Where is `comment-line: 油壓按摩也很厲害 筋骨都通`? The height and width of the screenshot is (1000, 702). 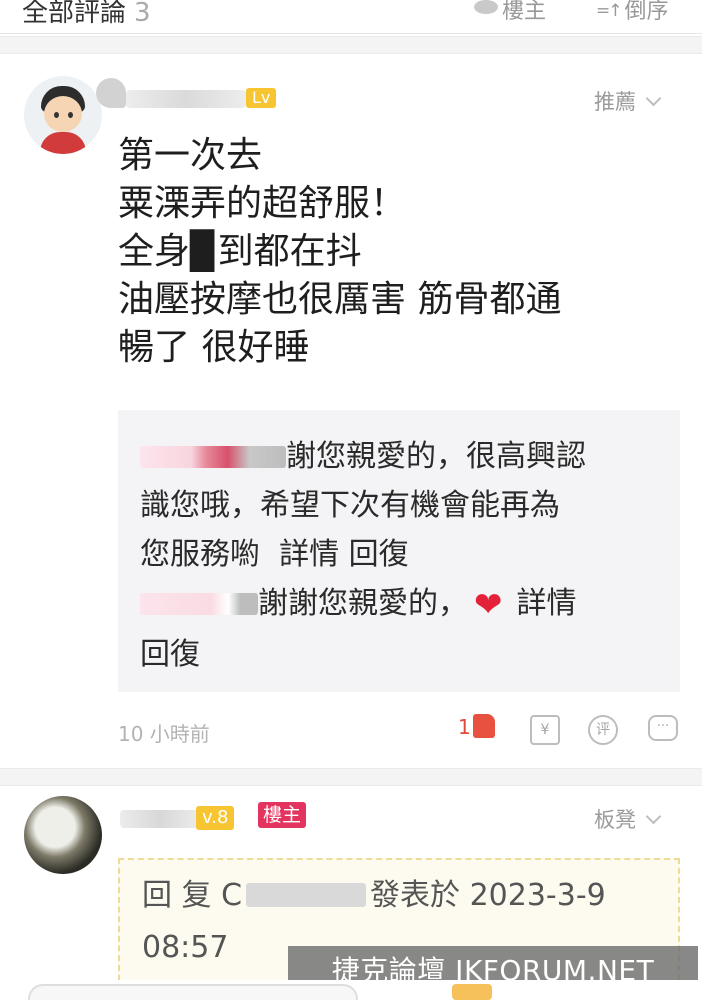 comment-line: 油壓按摩也很厲害 筋骨都通 is located at coordinates (340, 299).